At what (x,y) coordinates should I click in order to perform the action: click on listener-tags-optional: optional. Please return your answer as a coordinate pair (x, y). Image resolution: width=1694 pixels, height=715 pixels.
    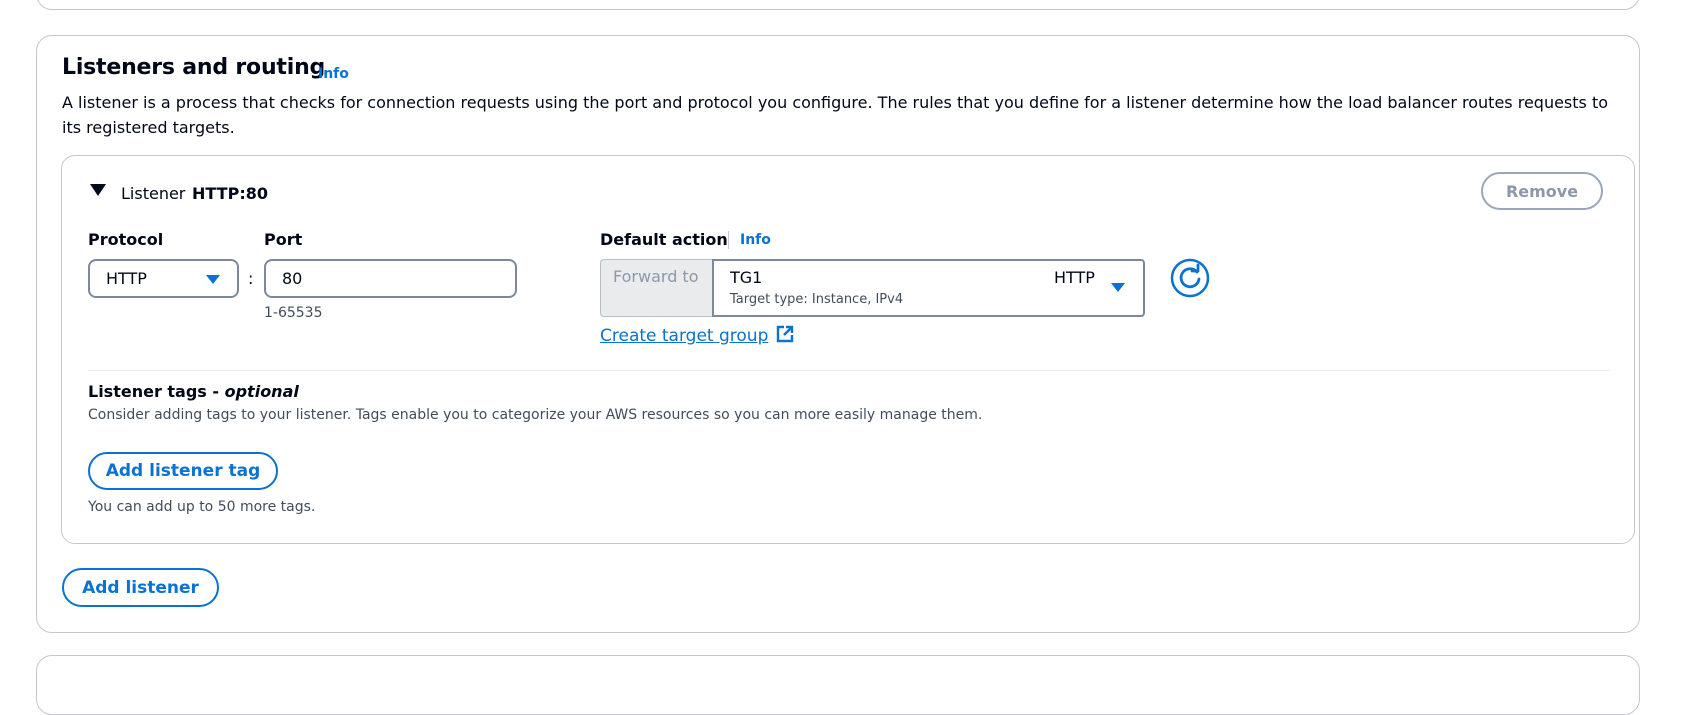
    Looking at the image, I should click on (261, 391).